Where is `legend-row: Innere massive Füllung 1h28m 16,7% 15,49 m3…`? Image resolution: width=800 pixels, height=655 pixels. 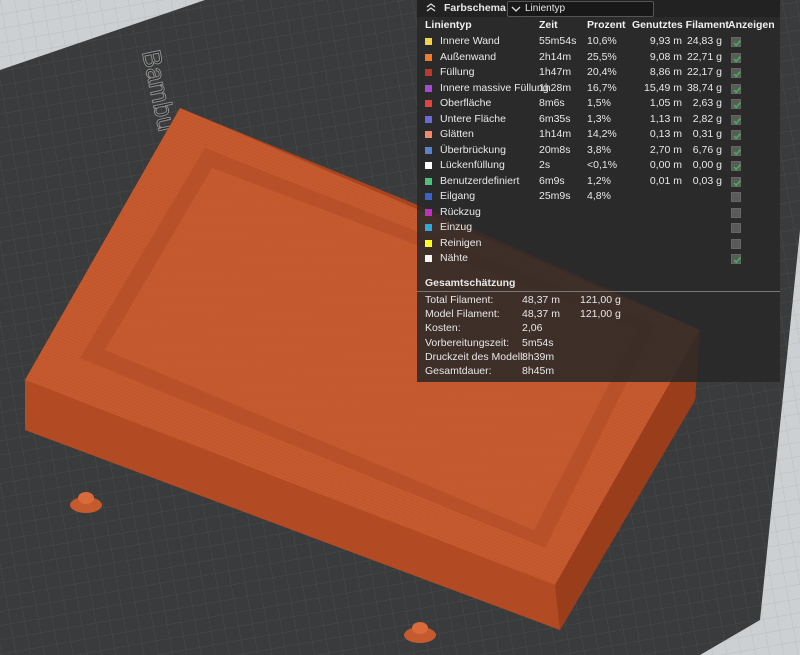
legend-row: Innere massive Füllung 1h28m 16,7% 15,49 m3… is located at coordinates (598, 88).